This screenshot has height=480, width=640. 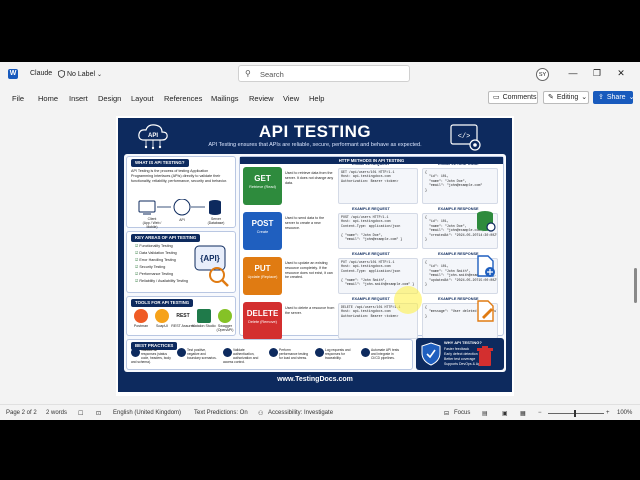 I want to click on poster-footer: www.TestingDocs.com, so click(x=315, y=379).